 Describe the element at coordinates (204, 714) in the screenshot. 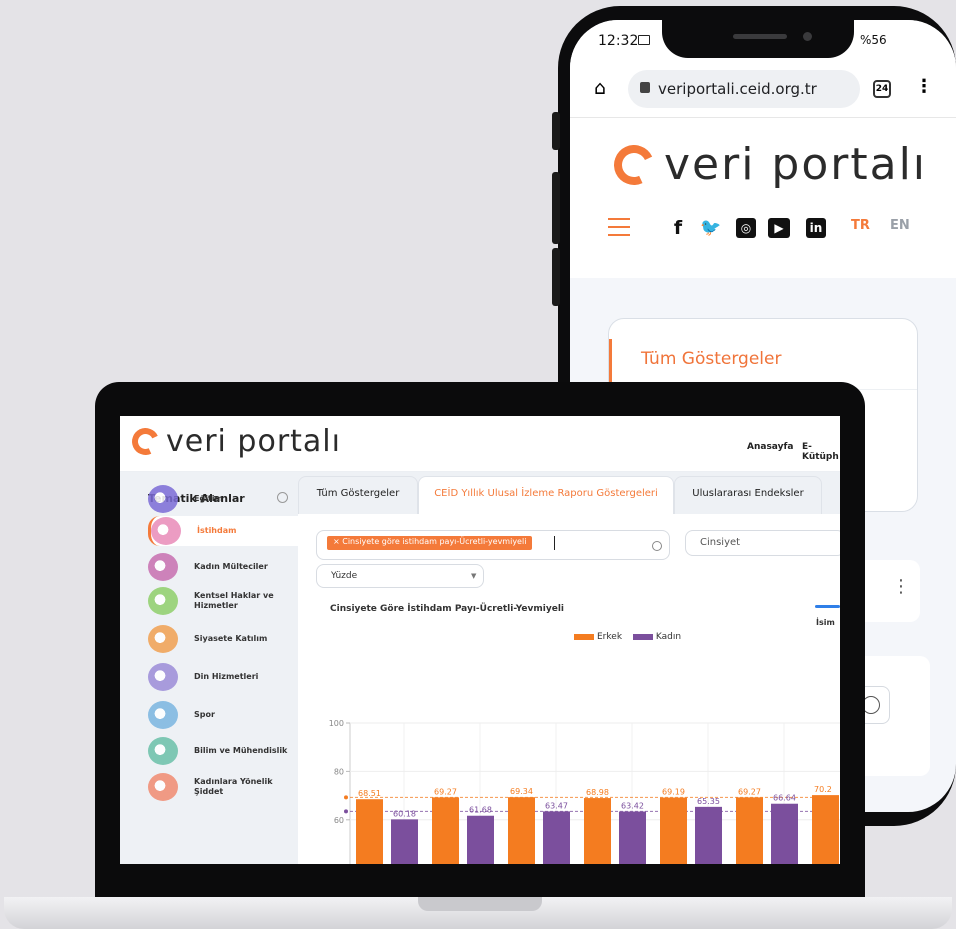

I see `sidebar-item-label: Spor` at that location.